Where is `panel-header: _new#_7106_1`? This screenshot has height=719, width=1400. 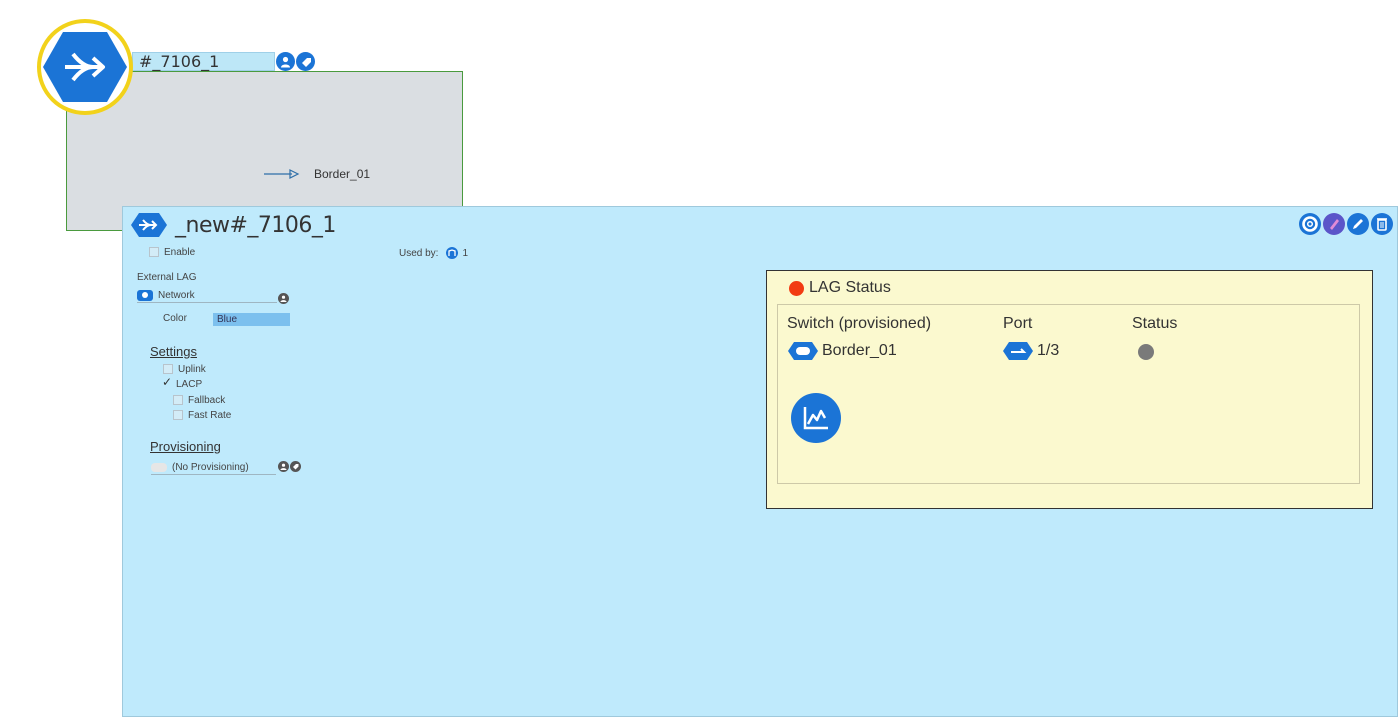 panel-header: _new#_7106_1 is located at coordinates (233, 225).